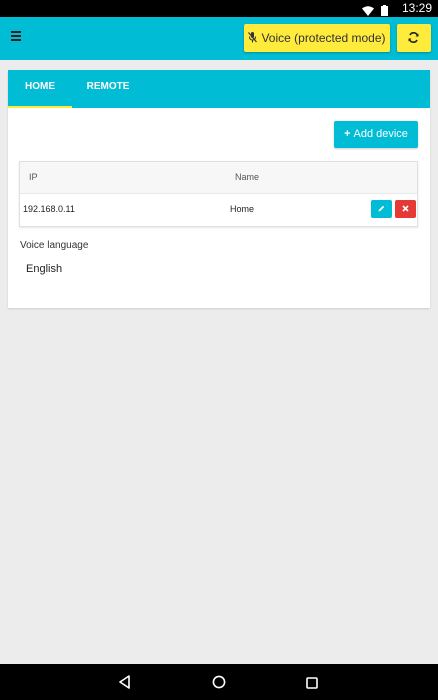 The width and height of the screenshot is (438, 700). I want to click on voice-language-label: Voice language, so click(54, 245).